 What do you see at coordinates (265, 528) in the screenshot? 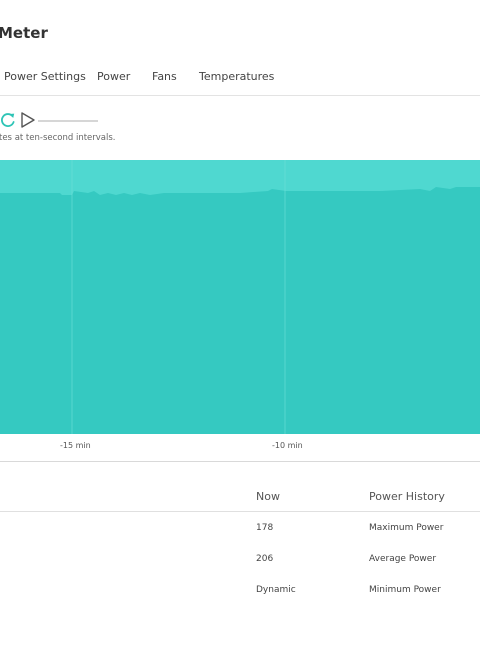
I see `table-cell-now: 178` at bounding box center [265, 528].